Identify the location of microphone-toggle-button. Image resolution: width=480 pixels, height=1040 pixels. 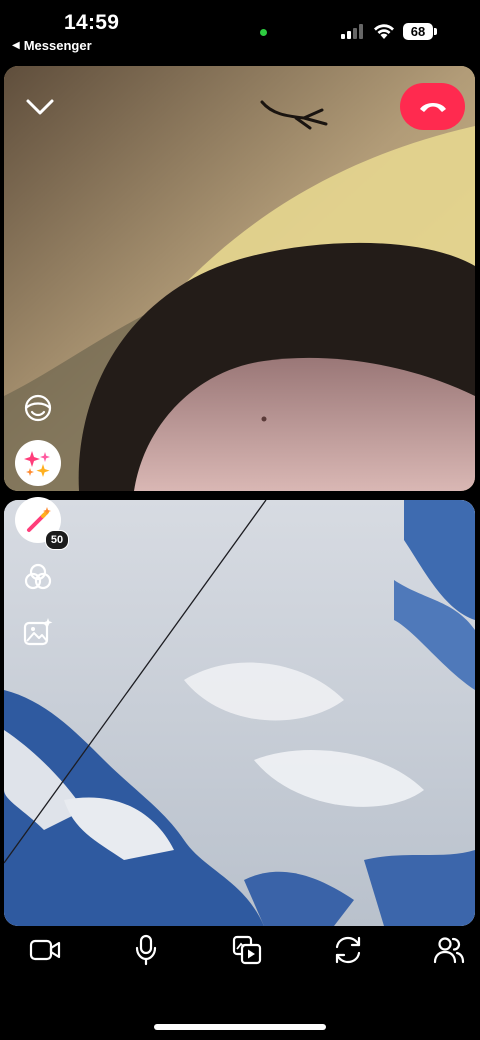
(146, 950).